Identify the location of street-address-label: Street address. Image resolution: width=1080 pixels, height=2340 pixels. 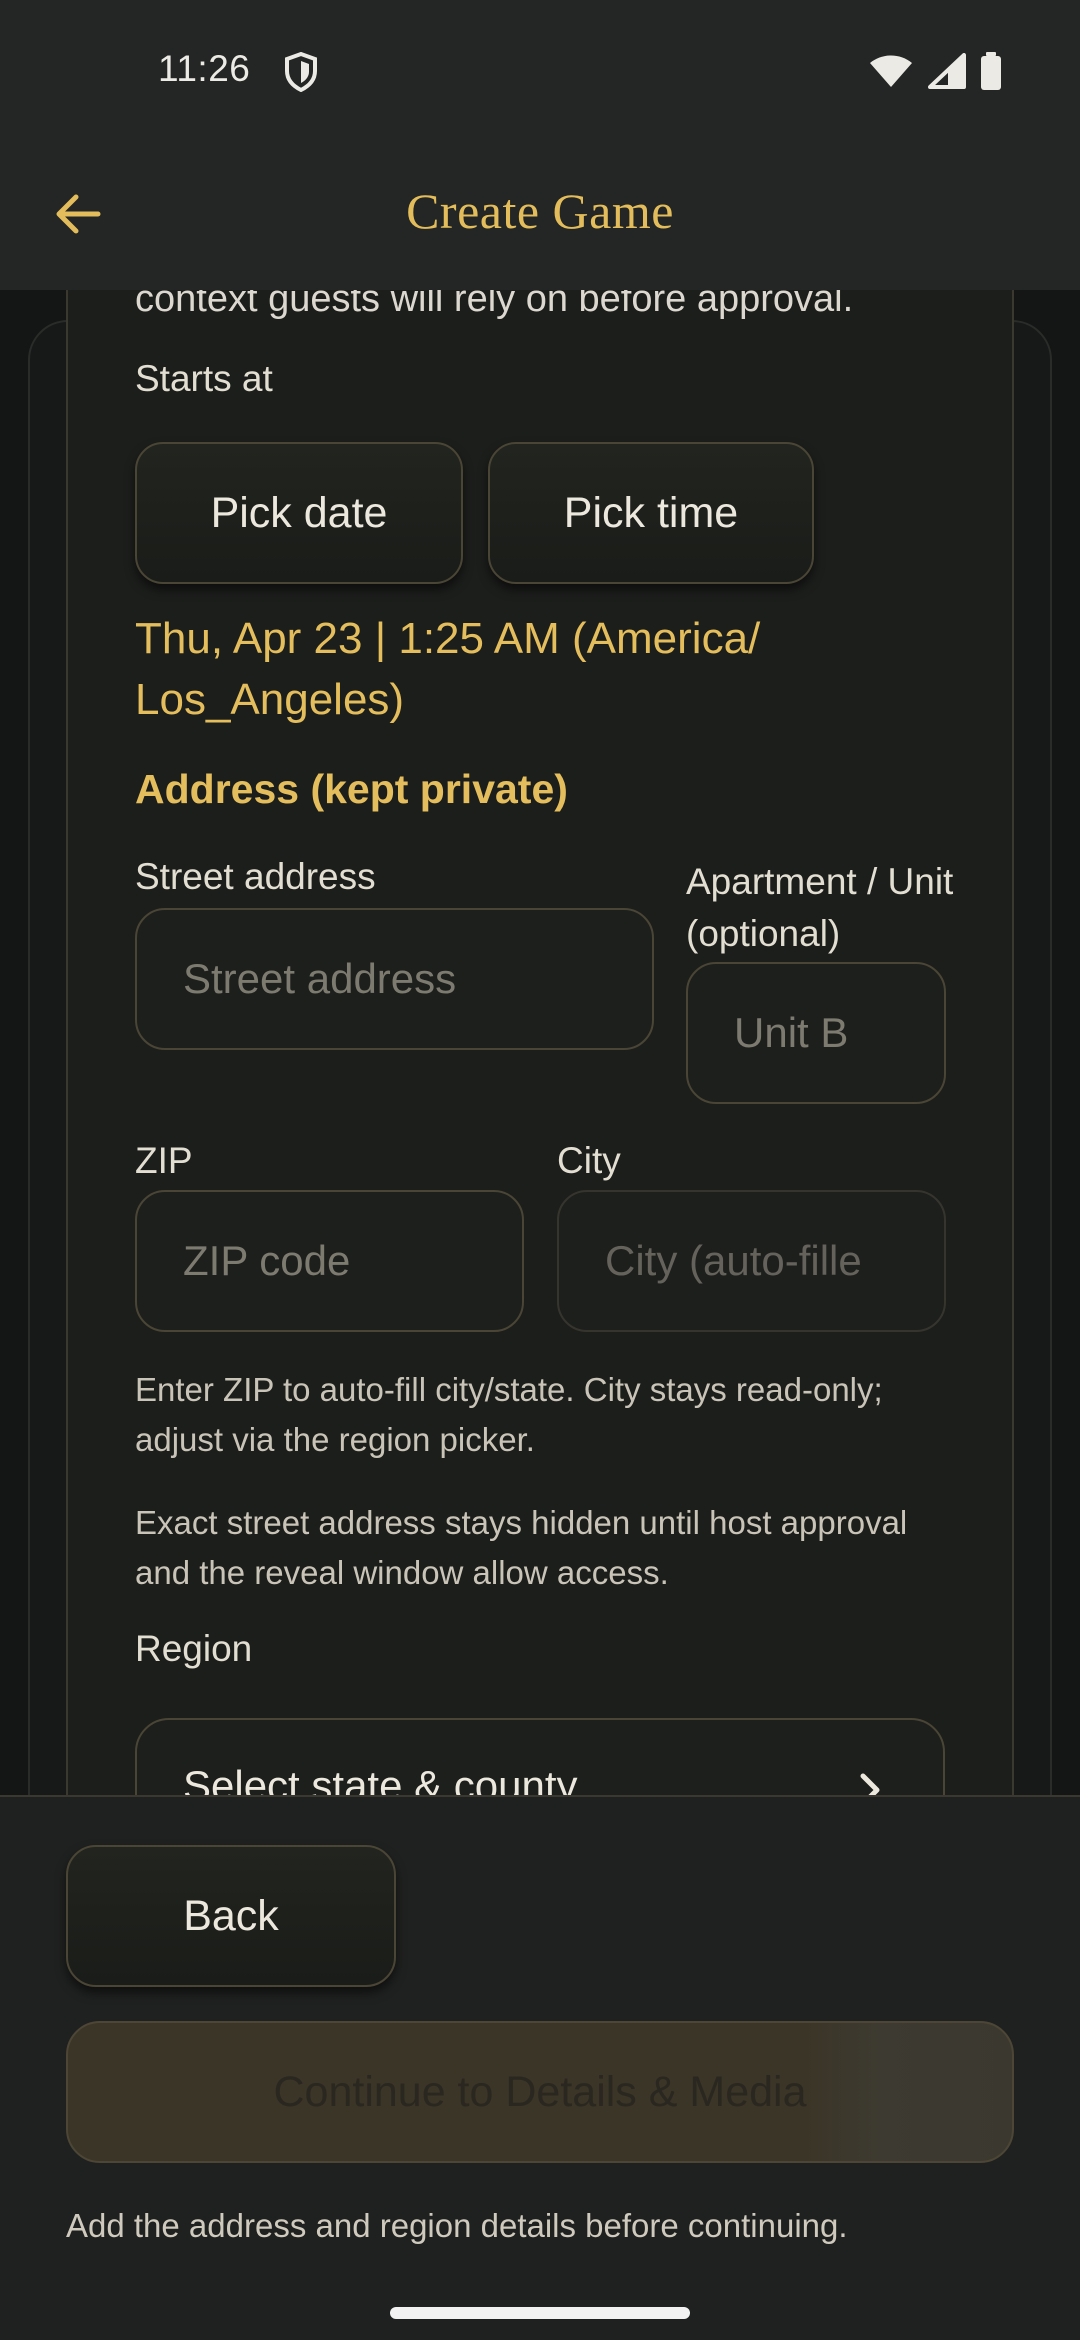
(255, 876).